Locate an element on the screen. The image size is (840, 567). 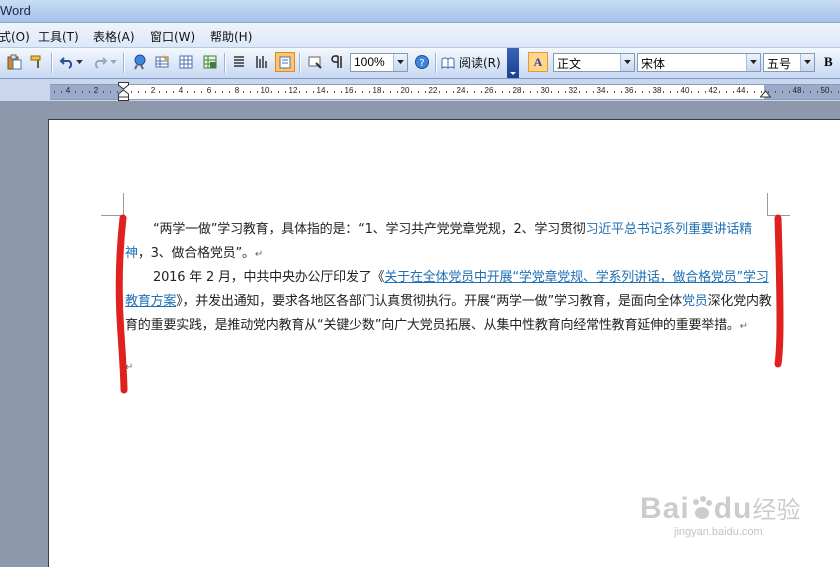
zoom-select: 100% is located at coordinates (379, 62).